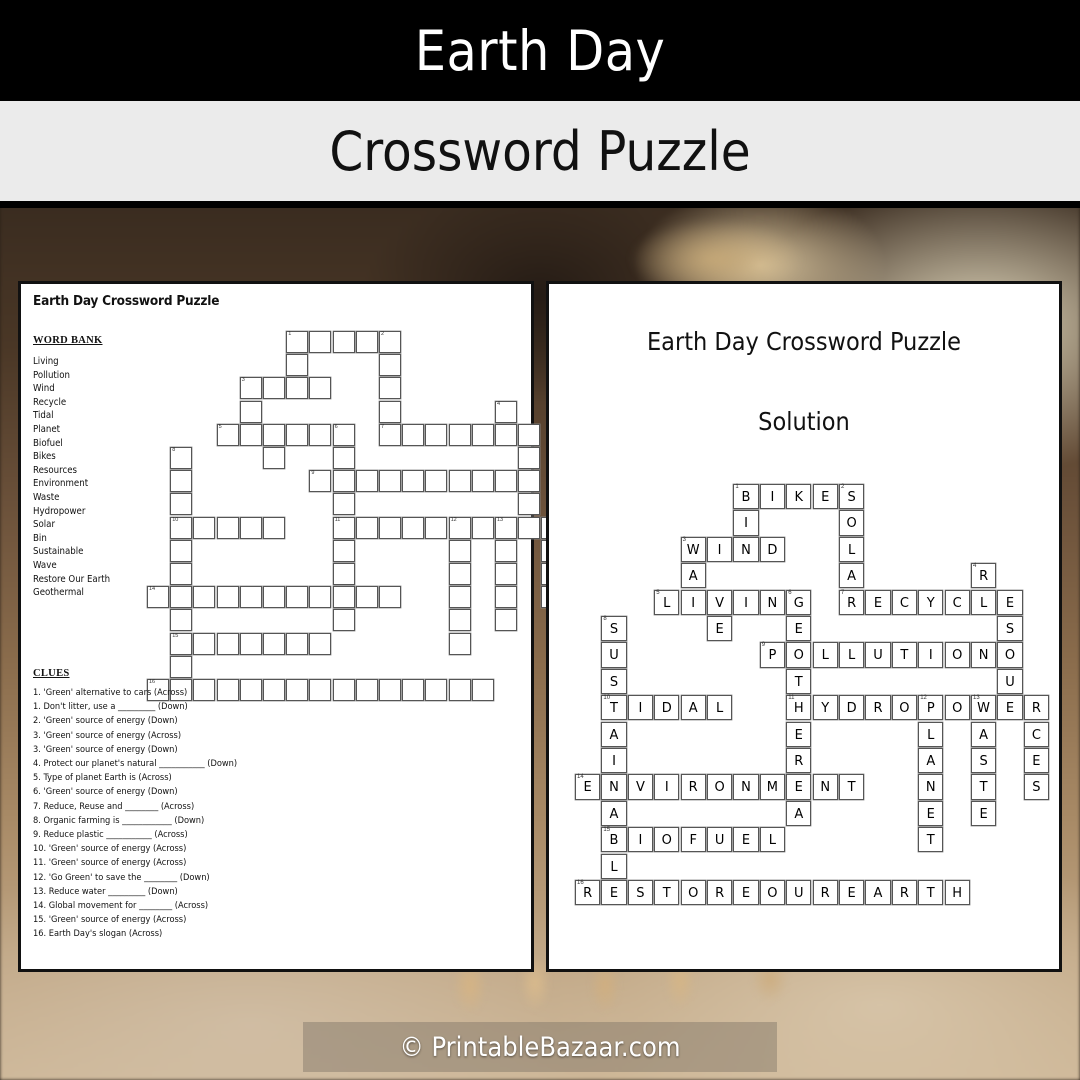 The image size is (1080, 1080). What do you see at coordinates (250, 388) in the screenshot?
I see `crossword-cell: 3` at bounding box center [250, 388].